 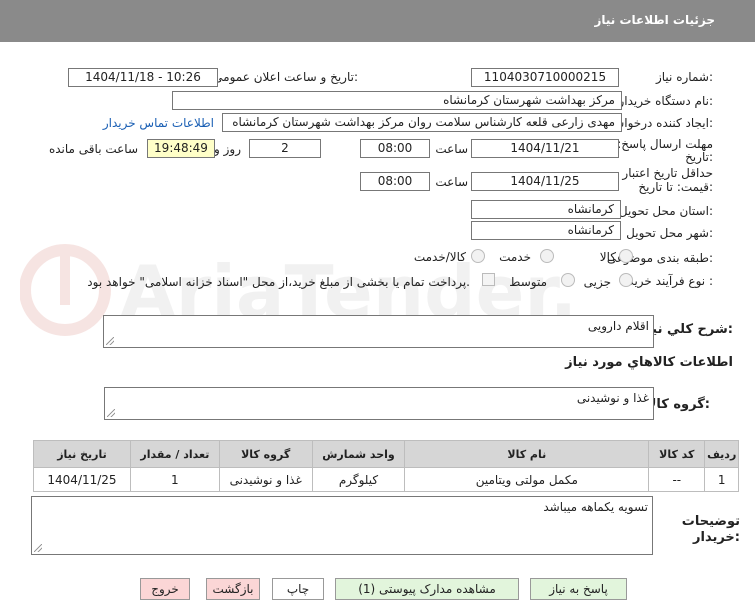 What do you see at coordinates (143, 77) in the screenshot?
I see `announce-field: 1404/11/18 - 10:26` at bounding box center [143, 77].